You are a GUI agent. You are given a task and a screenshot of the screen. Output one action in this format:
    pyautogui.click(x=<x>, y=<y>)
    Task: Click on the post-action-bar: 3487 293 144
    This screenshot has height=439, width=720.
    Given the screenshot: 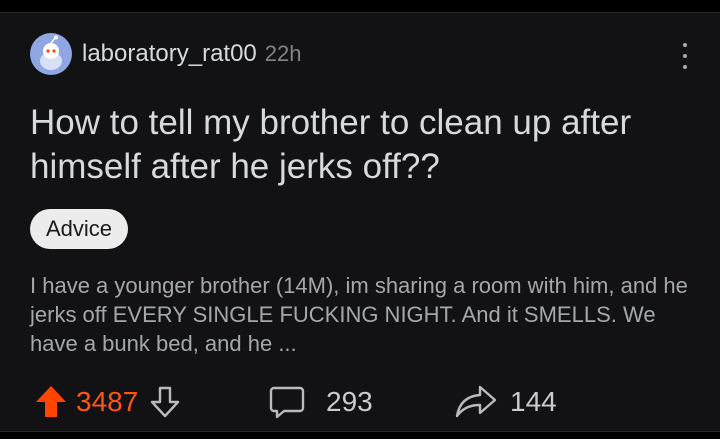 What is the action you would take?
    pyautogui.click(x=310, y=402)
    